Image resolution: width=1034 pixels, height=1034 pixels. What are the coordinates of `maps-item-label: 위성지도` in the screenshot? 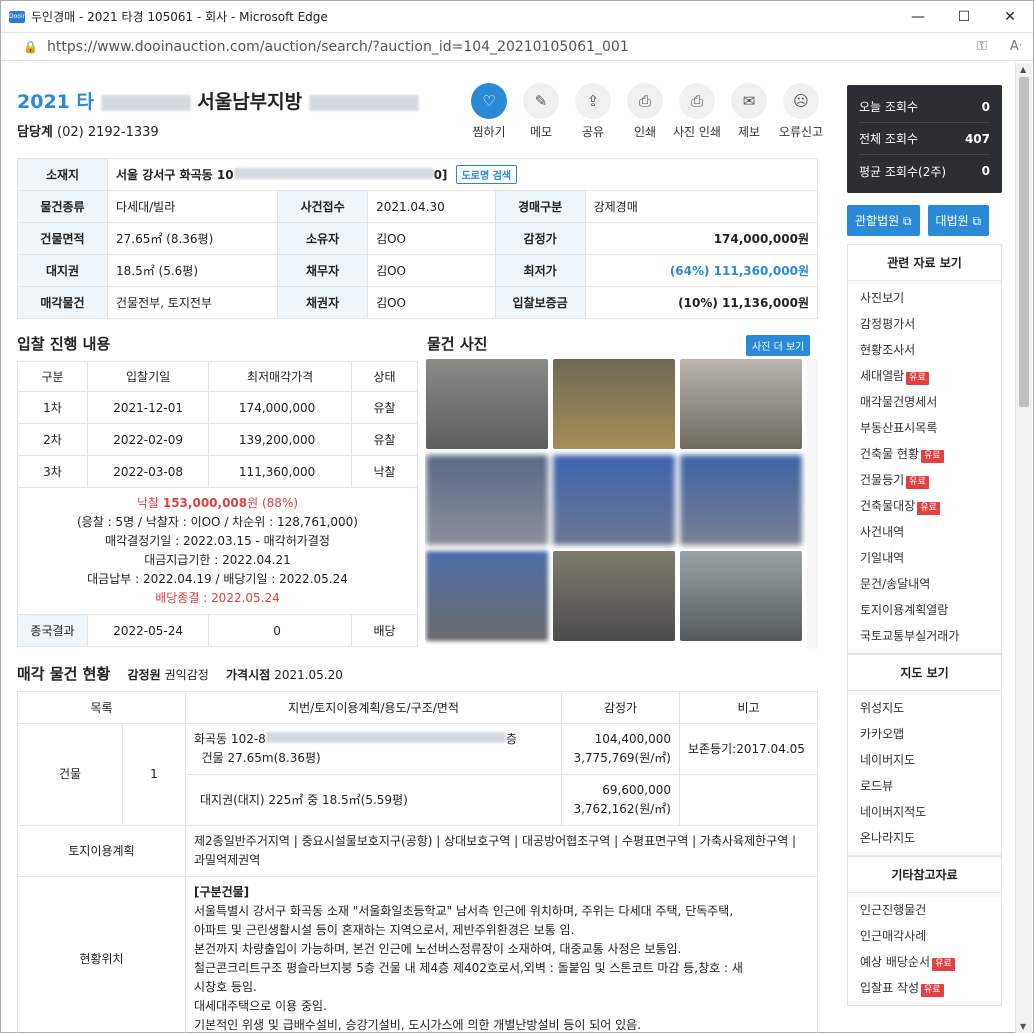 It's located at (882, 708).